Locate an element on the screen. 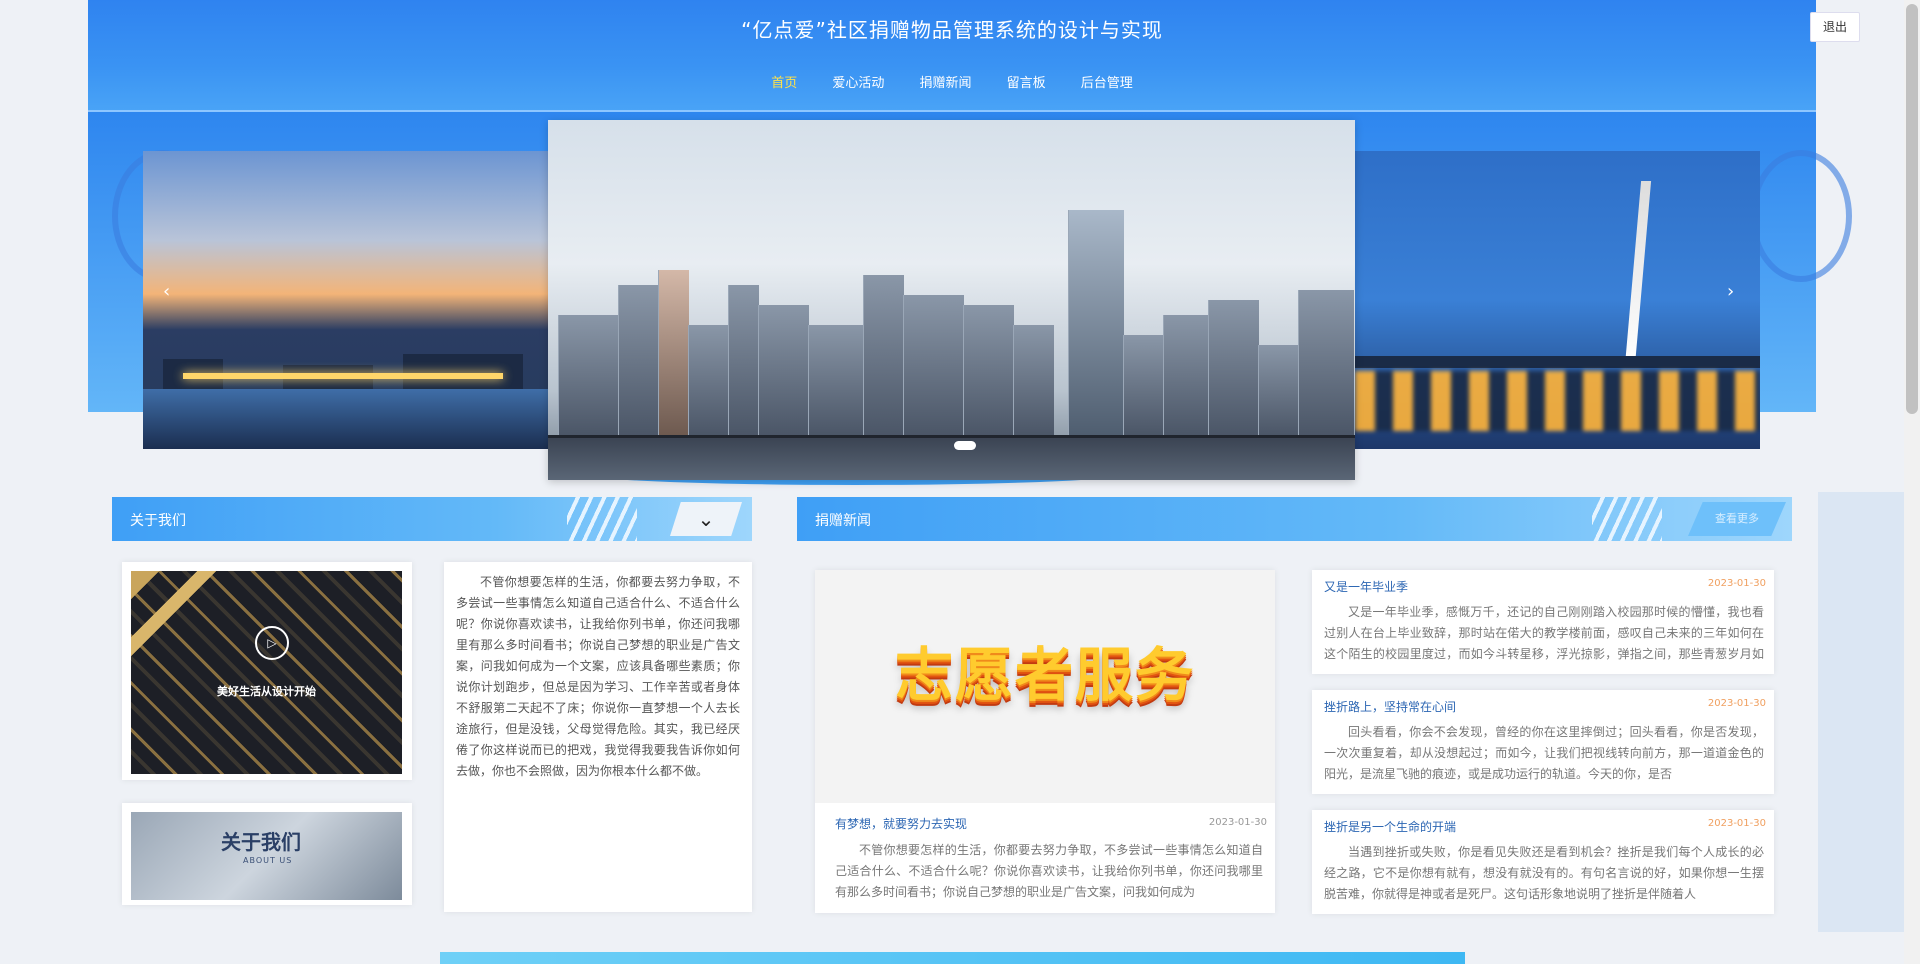 Image resolution: width=1920 pixels, height=964 pixels. news-more-link: 查看更多 is located at coordinates (1737, 519).